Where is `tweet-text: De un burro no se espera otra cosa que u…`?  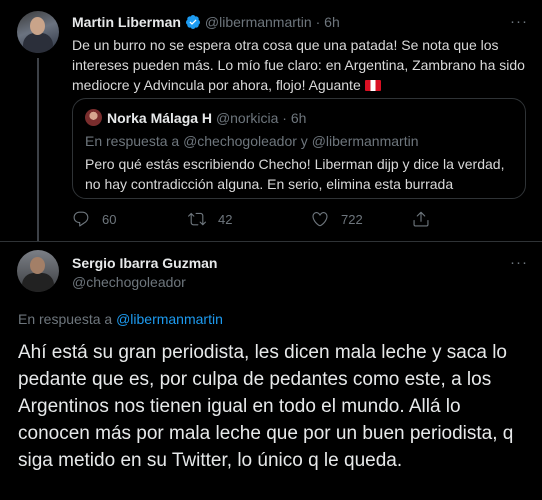
tweet-text: De un burro no se espera otra cosa que u… is located at coordinates (302, 65).